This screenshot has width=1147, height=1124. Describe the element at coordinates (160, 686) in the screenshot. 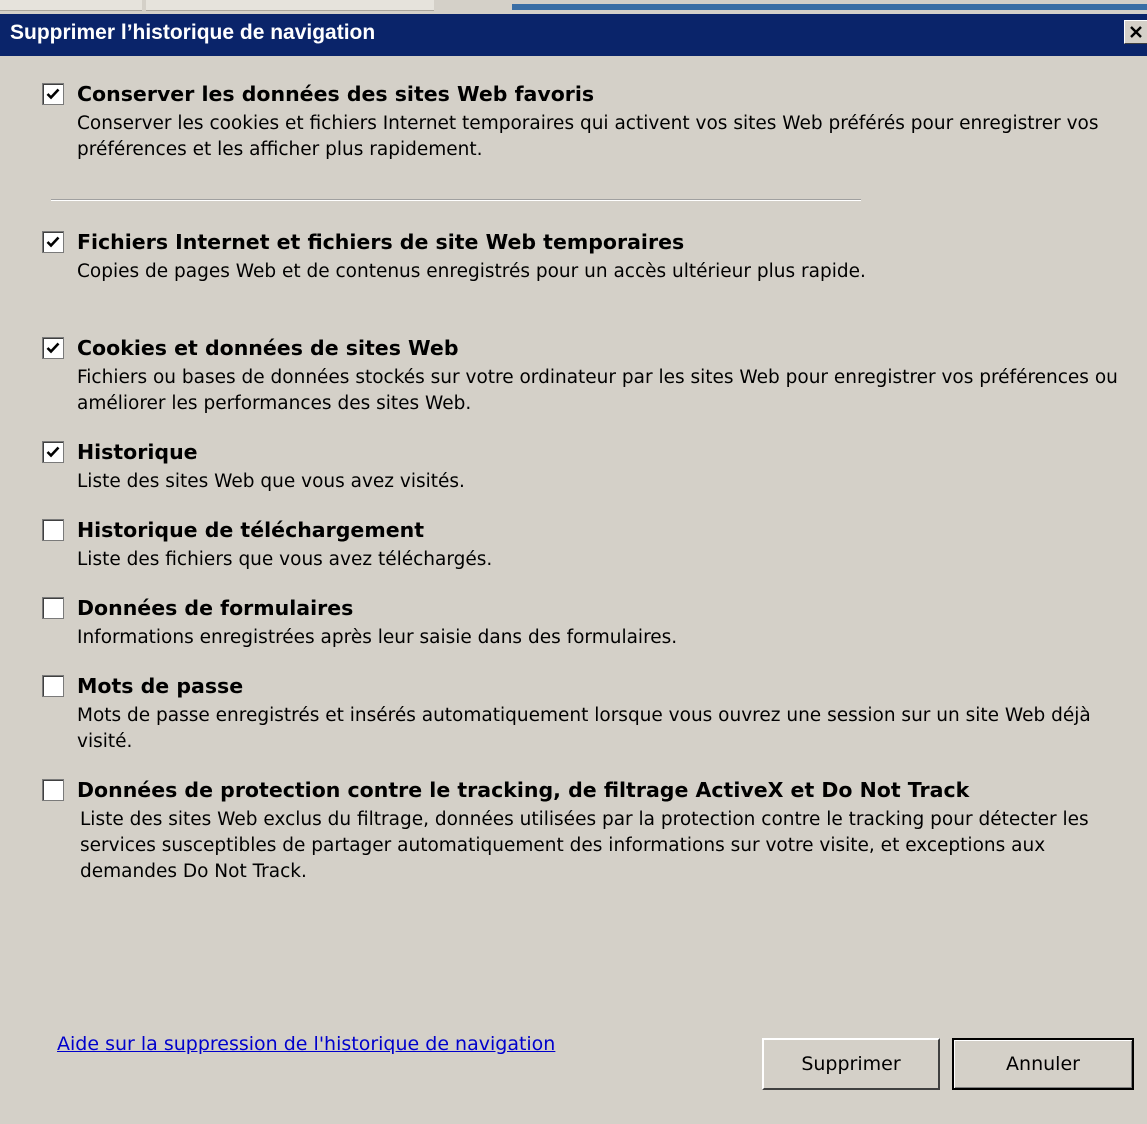

I see `option-title: Mots de passe` at that location.